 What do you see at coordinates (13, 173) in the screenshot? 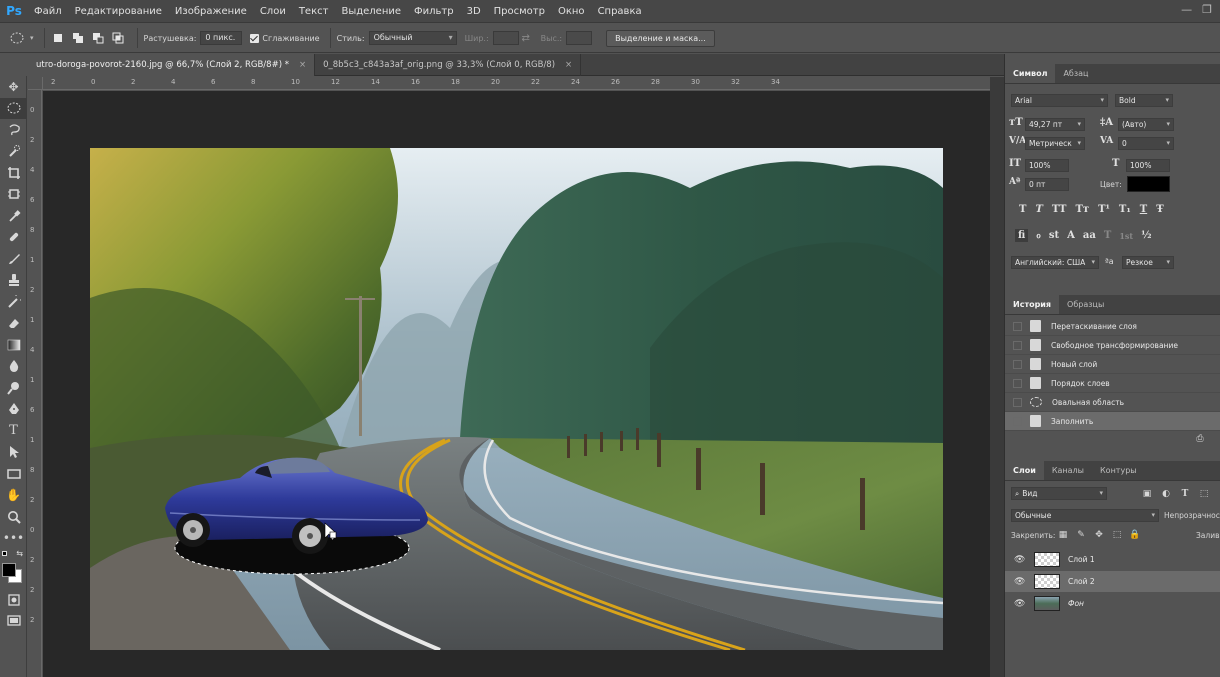
I see `crop-tool-icon` at bounding box center [13, 173].